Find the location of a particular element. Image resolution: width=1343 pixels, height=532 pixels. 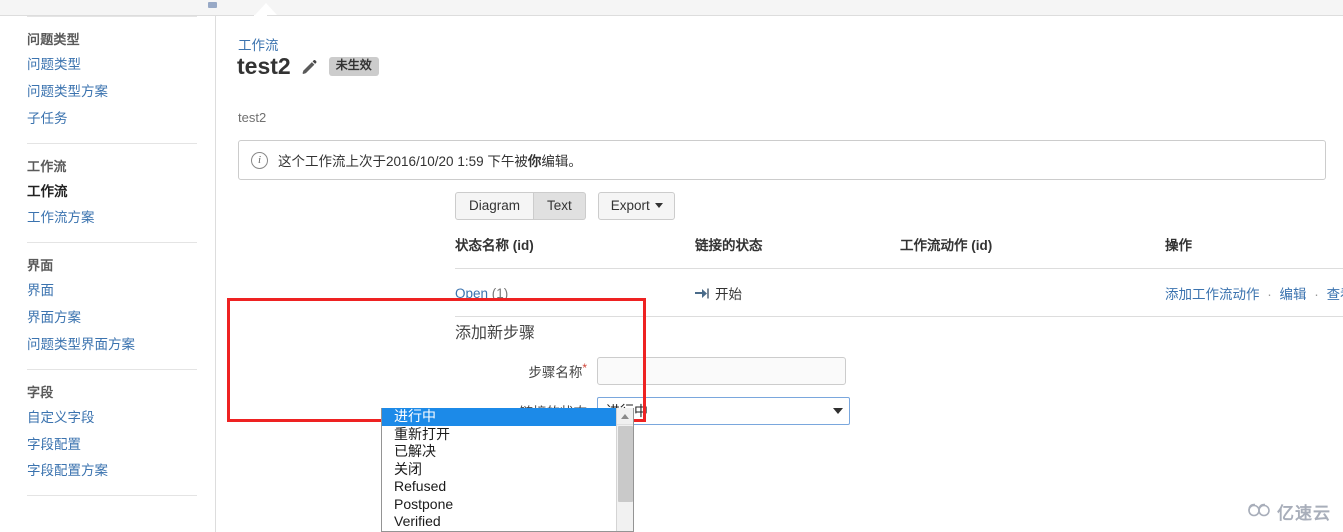

cell-workflow-action is located at coordinates (1032, 292).